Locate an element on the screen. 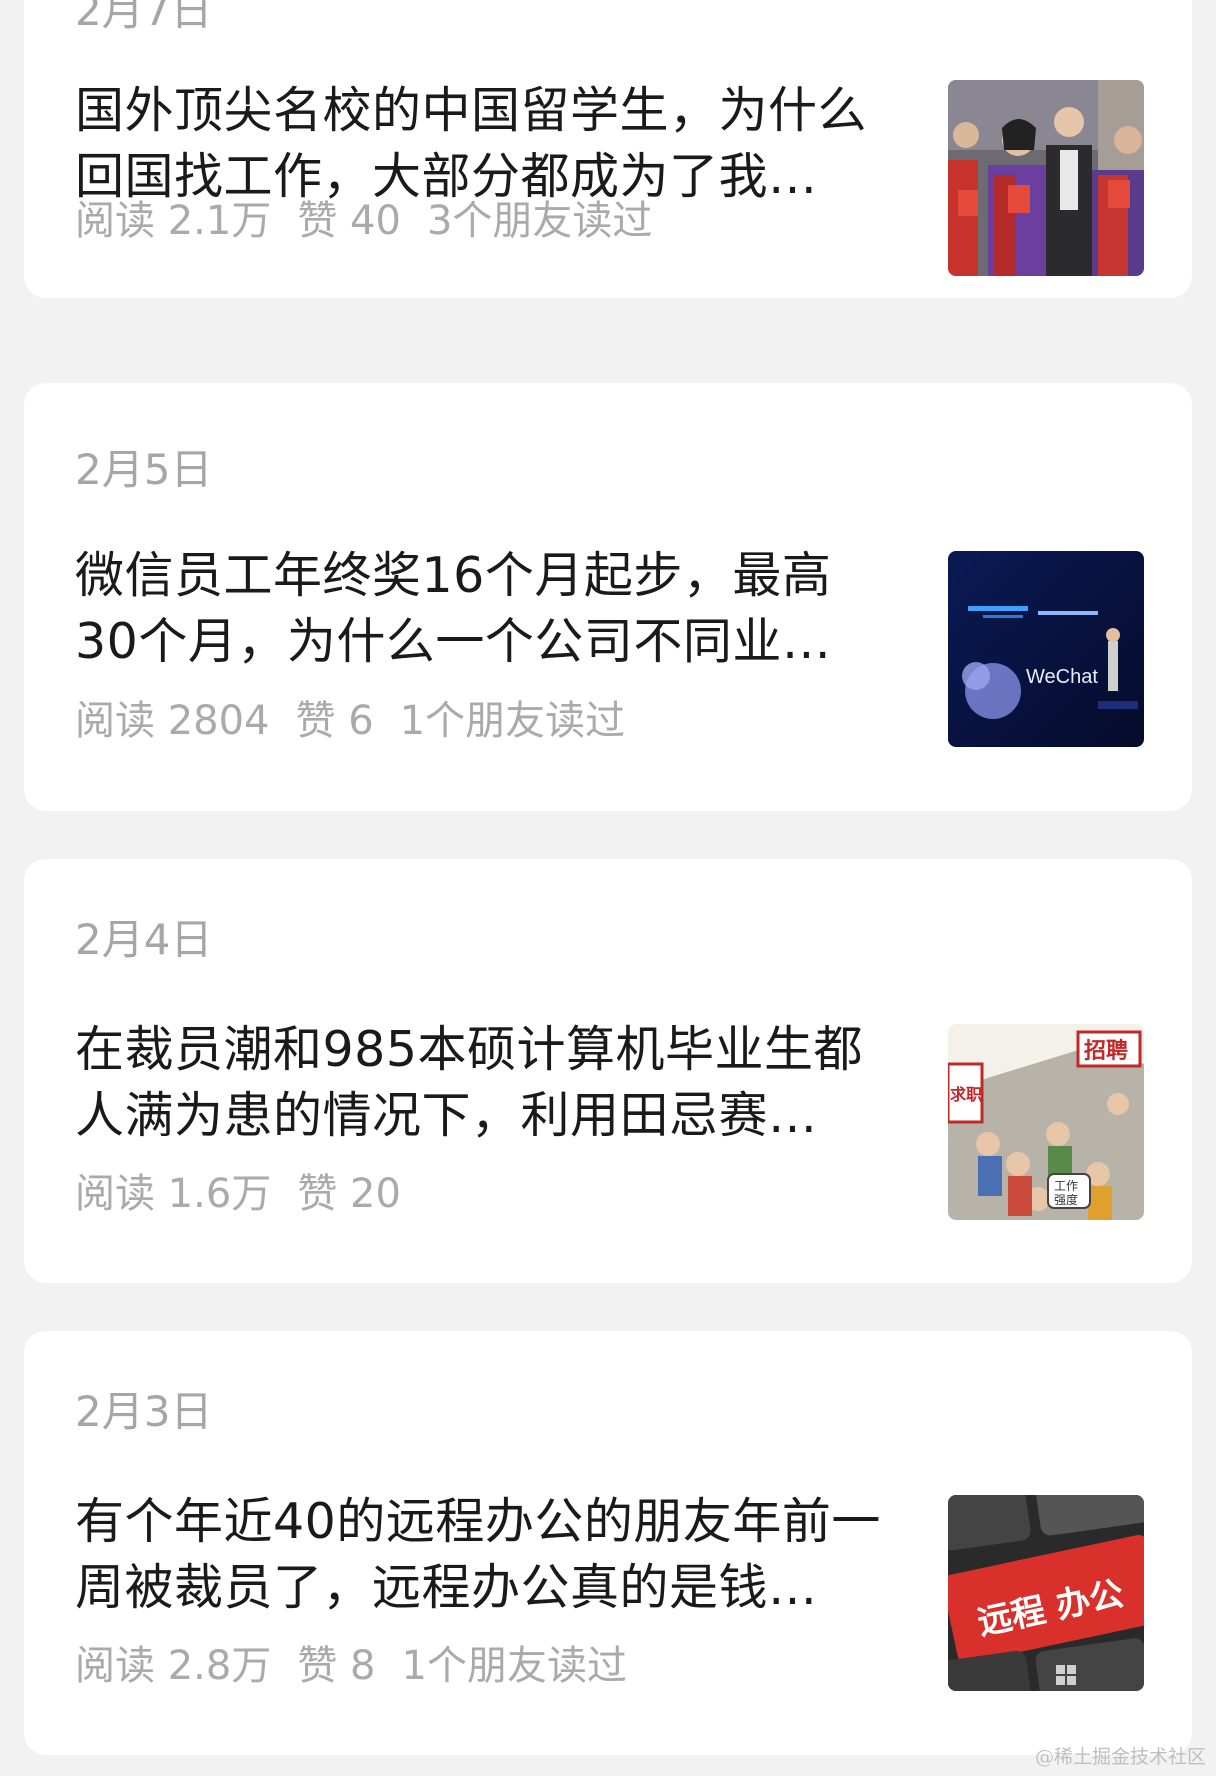  like-count: 赞 40 is located at coordinates (349, 221).